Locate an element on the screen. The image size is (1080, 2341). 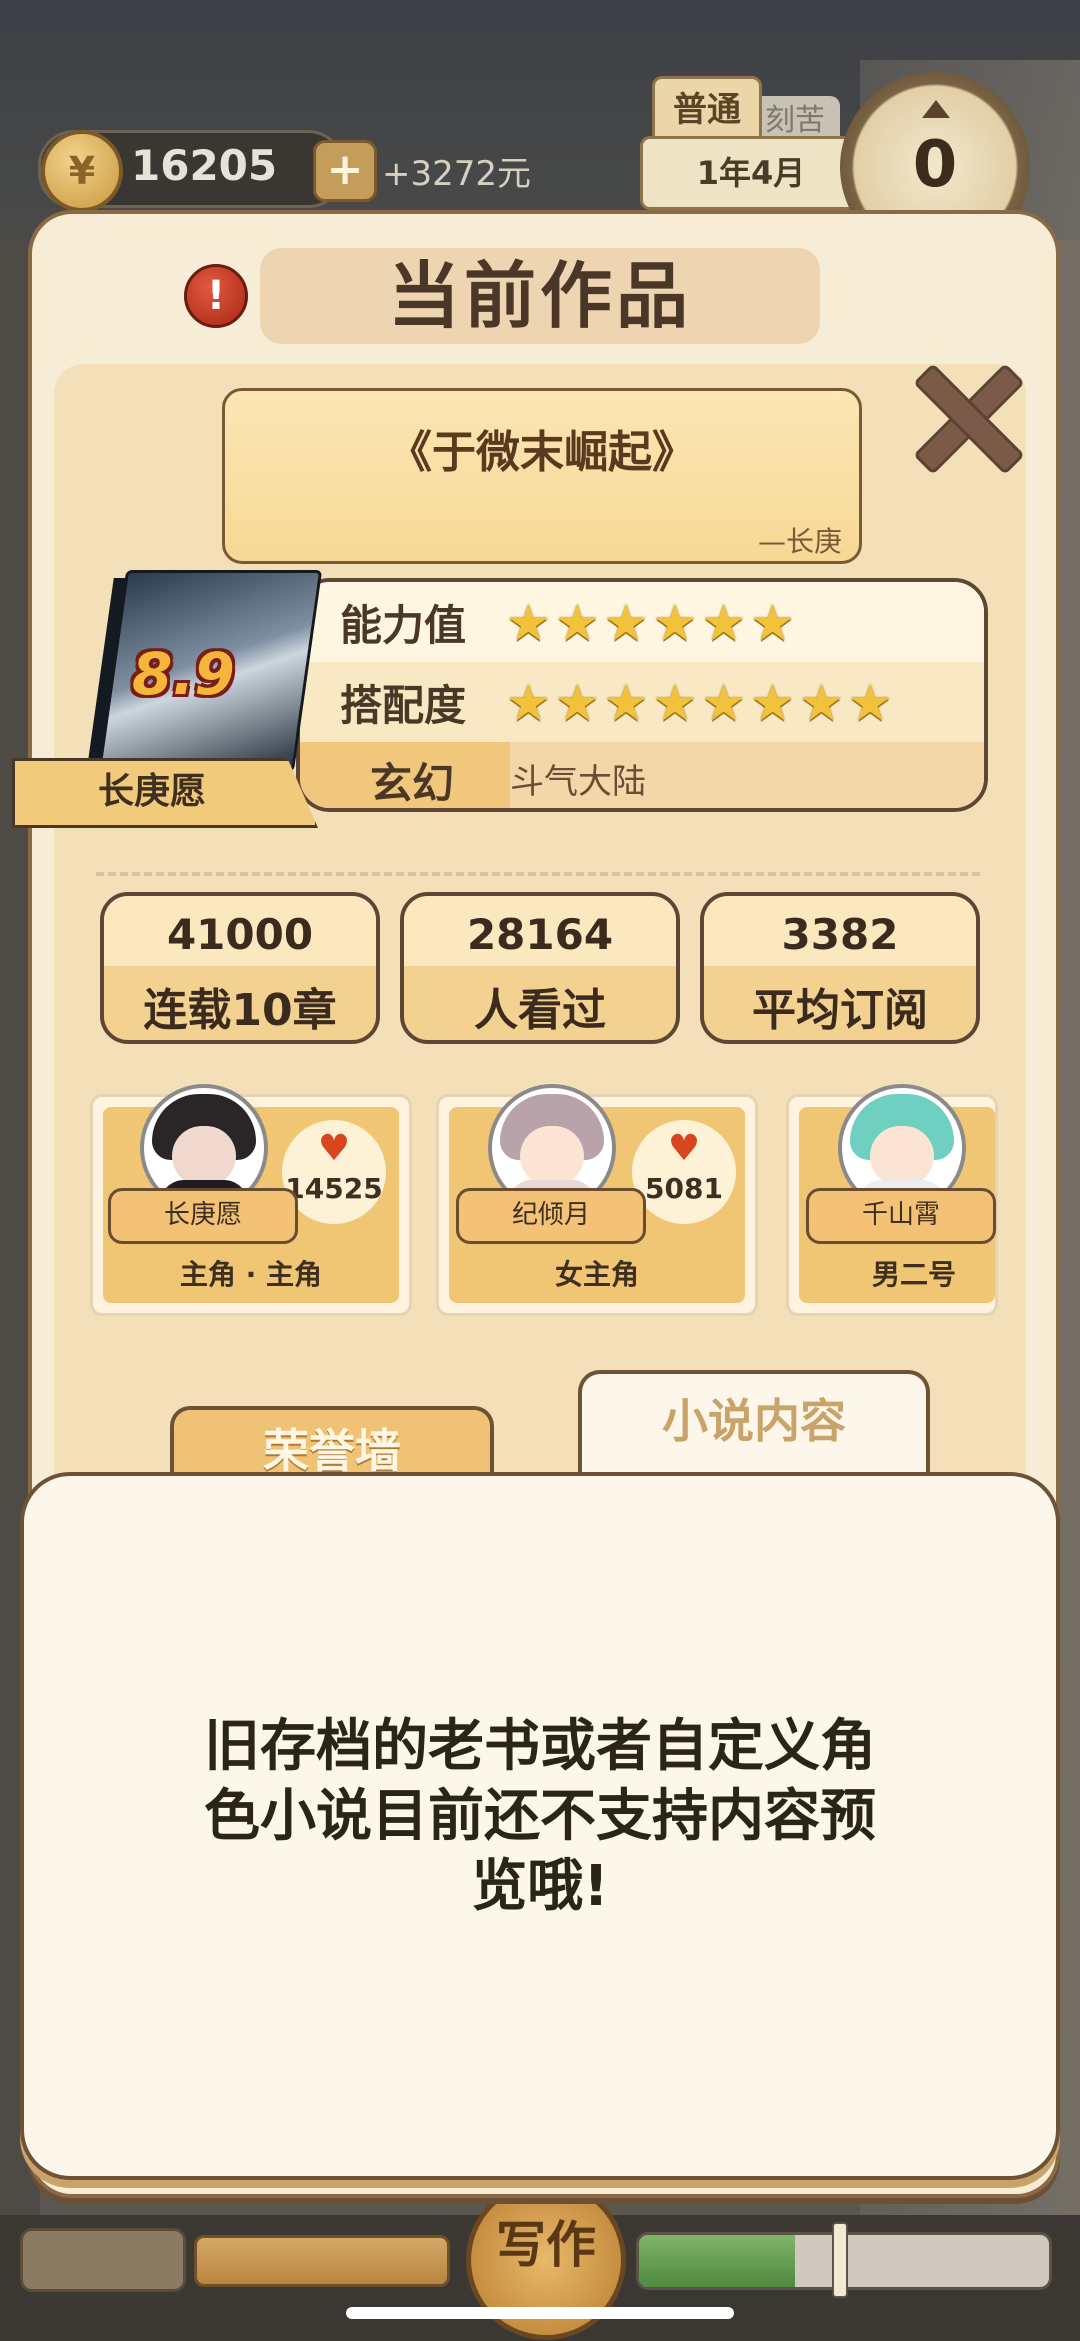
home-indicator is located at coordinates (540, 2313).